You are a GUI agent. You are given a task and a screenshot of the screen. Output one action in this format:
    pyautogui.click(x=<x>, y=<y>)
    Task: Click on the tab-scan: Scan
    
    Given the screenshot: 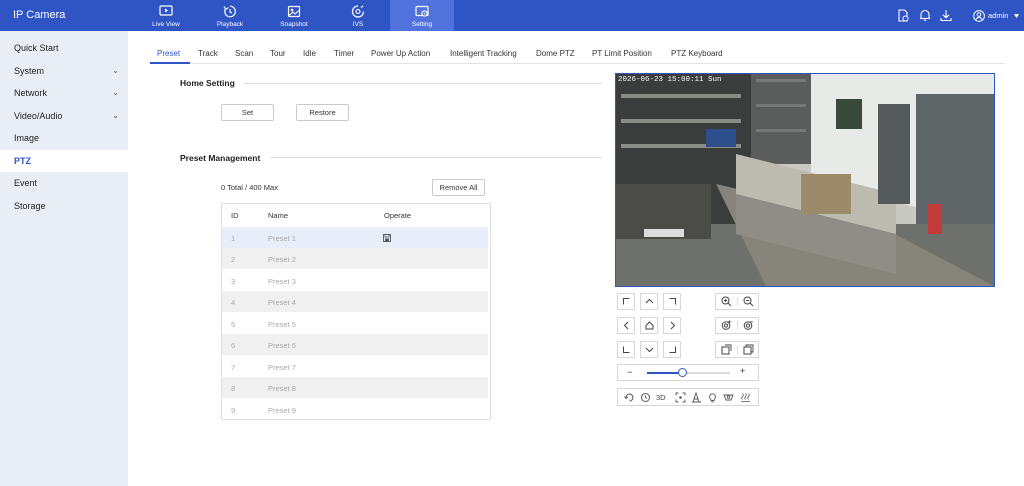 What is the action you would take?
    pyautogui.click(x=244, y=53)
    